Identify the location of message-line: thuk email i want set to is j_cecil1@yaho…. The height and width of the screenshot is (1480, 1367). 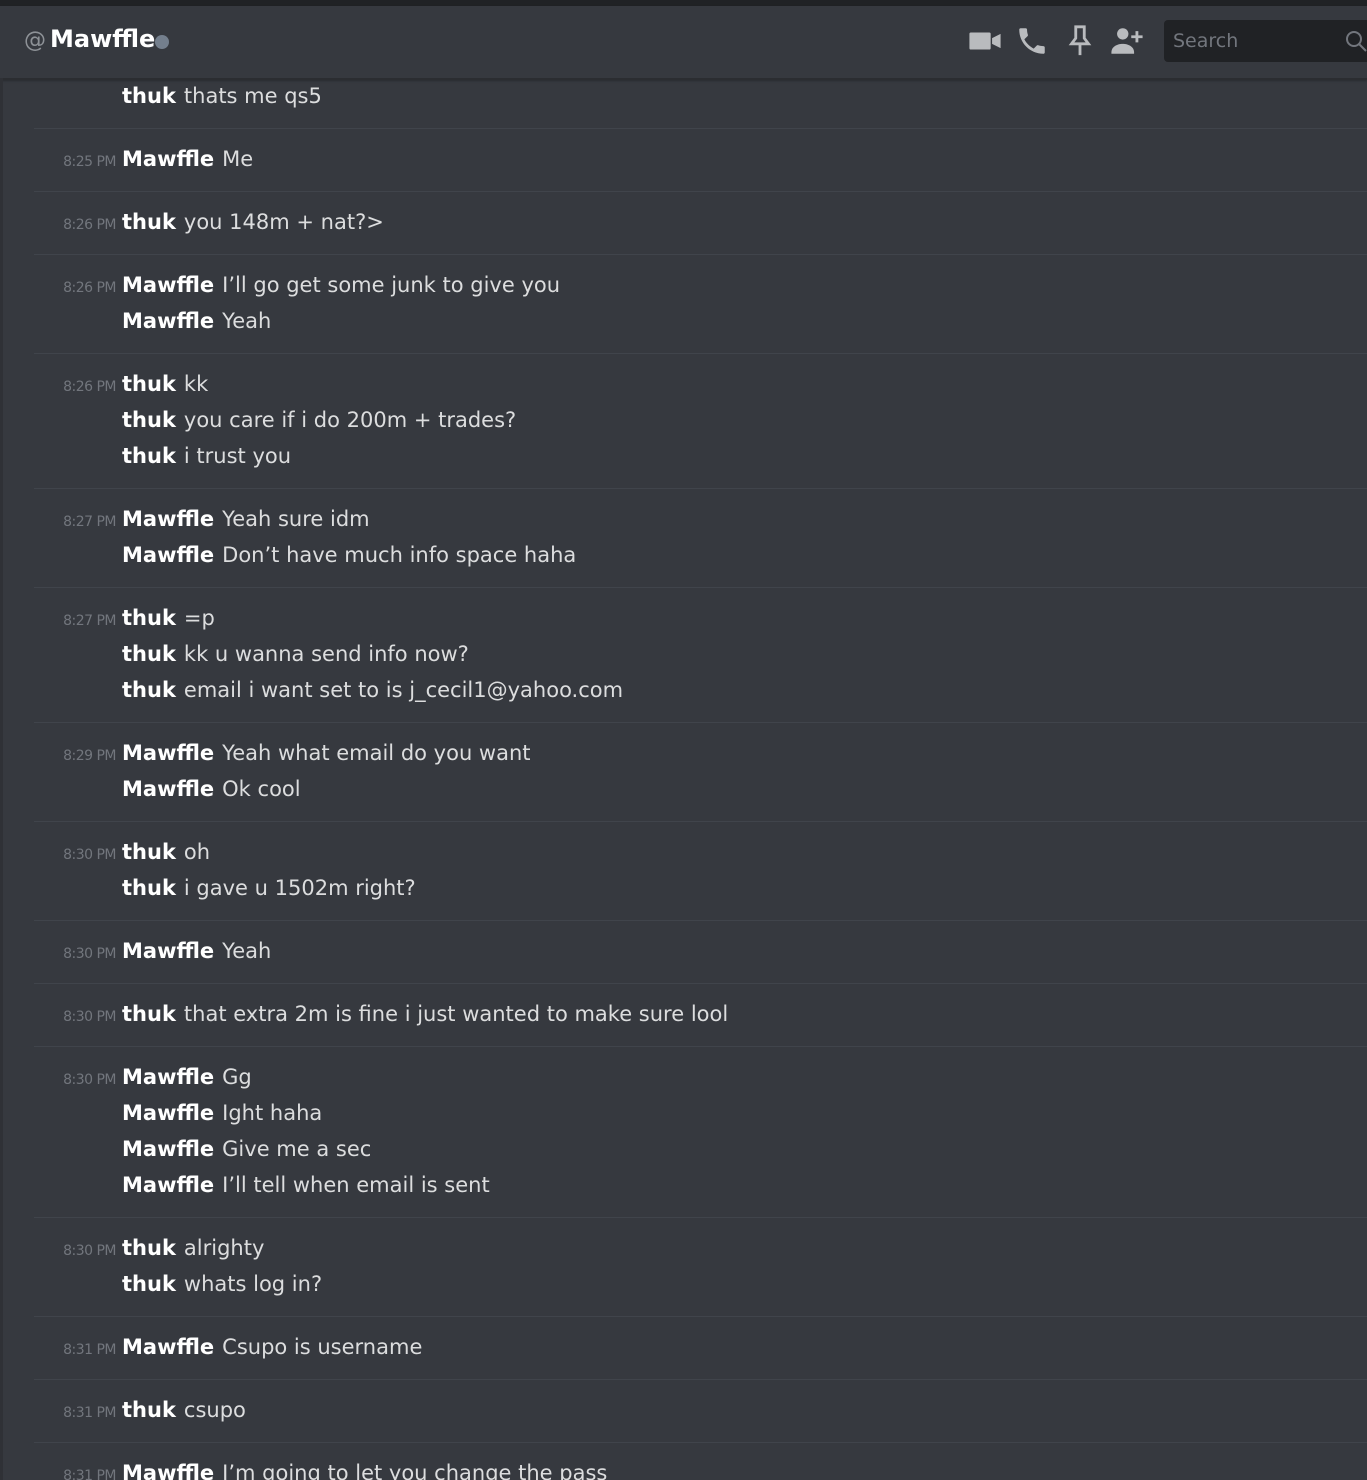
(700, 690).